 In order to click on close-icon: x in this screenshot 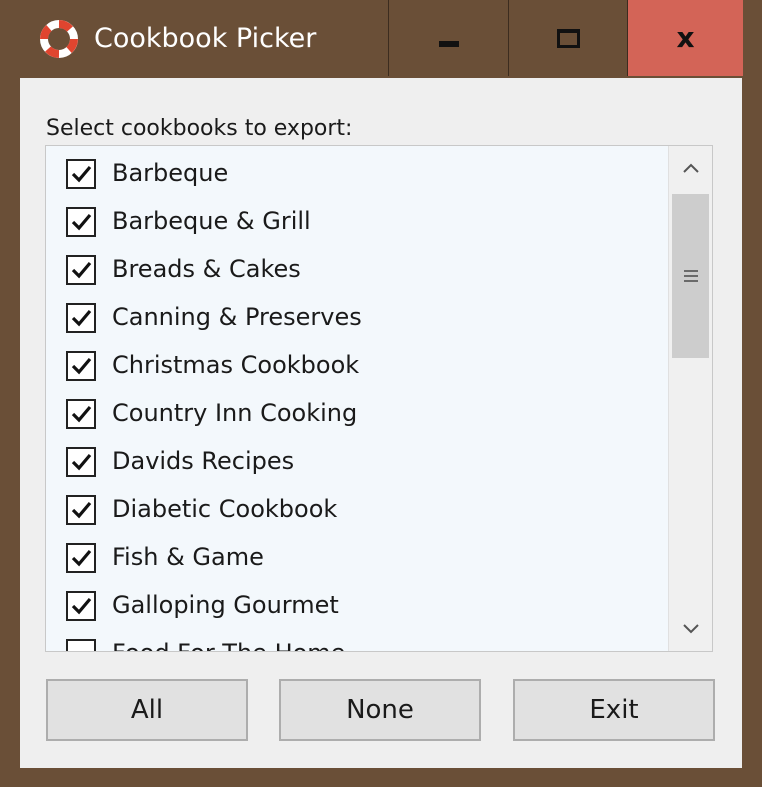, I will do `click(685, 37)`.